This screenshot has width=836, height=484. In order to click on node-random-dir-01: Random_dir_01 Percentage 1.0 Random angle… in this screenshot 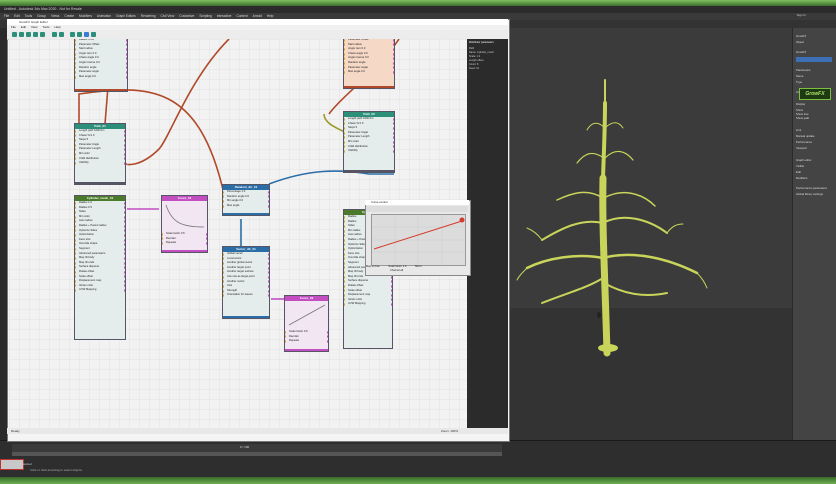, I will do `click(246, 200)`.